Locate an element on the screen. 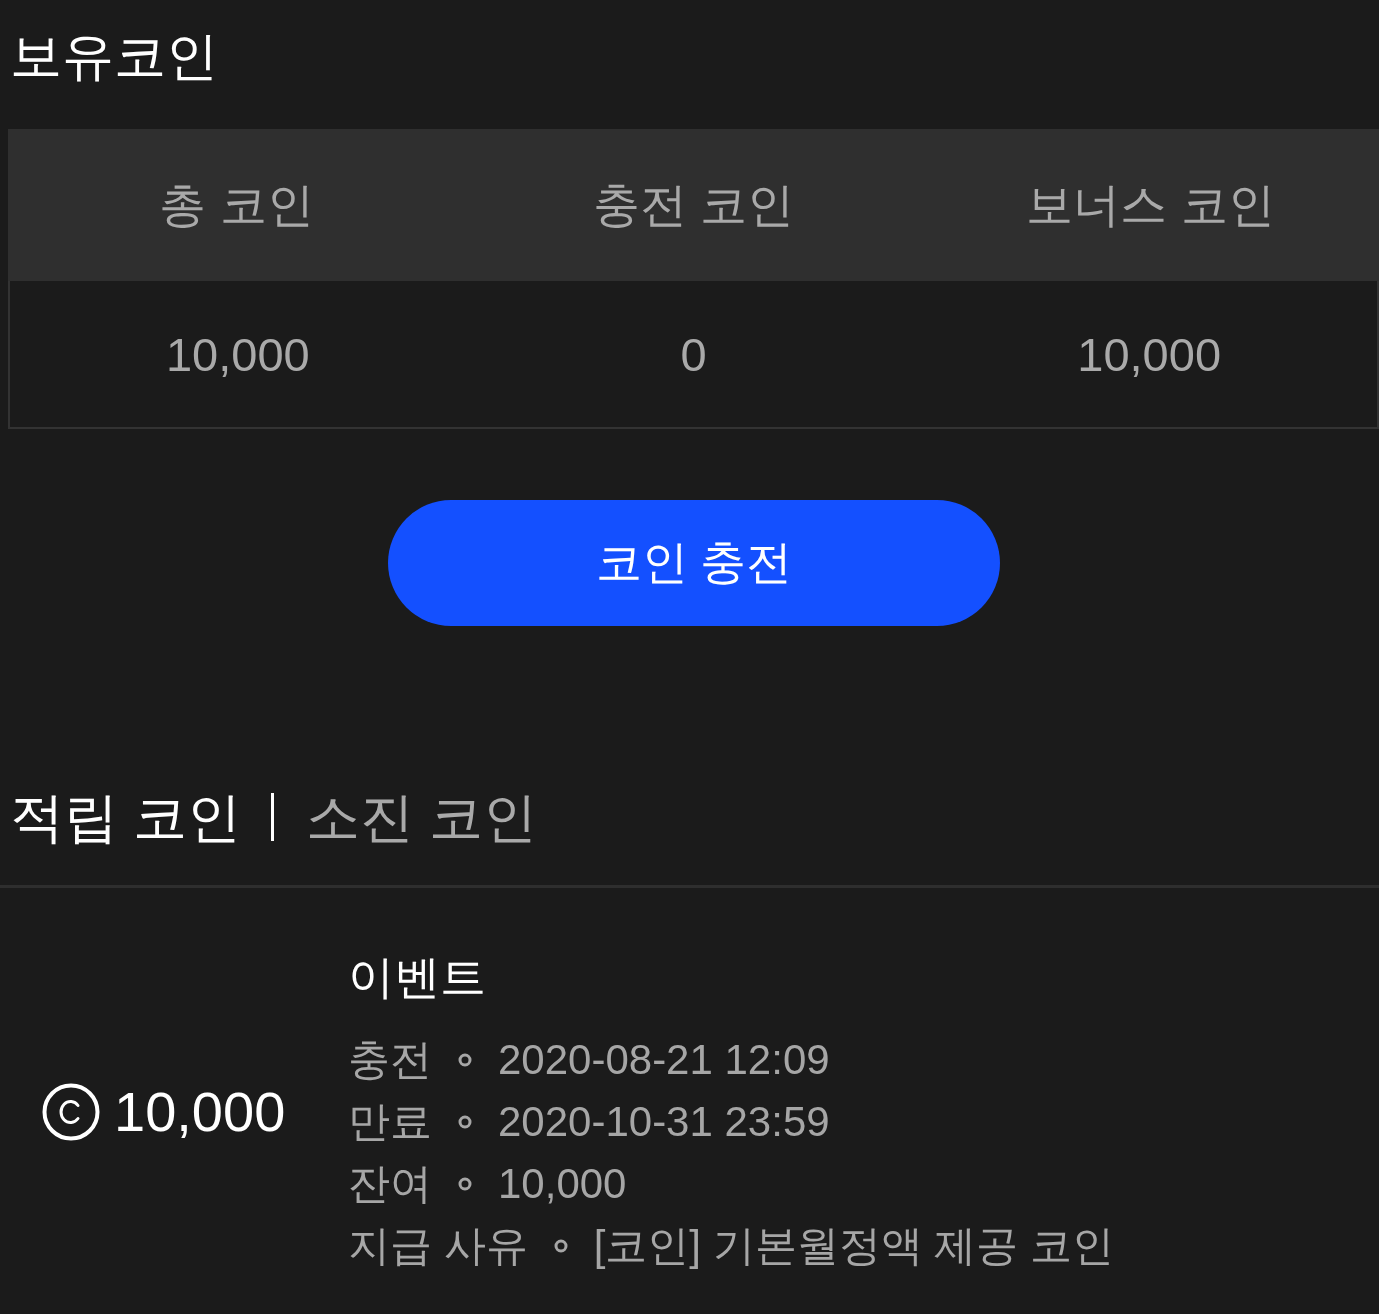  column-header: 충전 코인 is located at coordinates (693, 204).